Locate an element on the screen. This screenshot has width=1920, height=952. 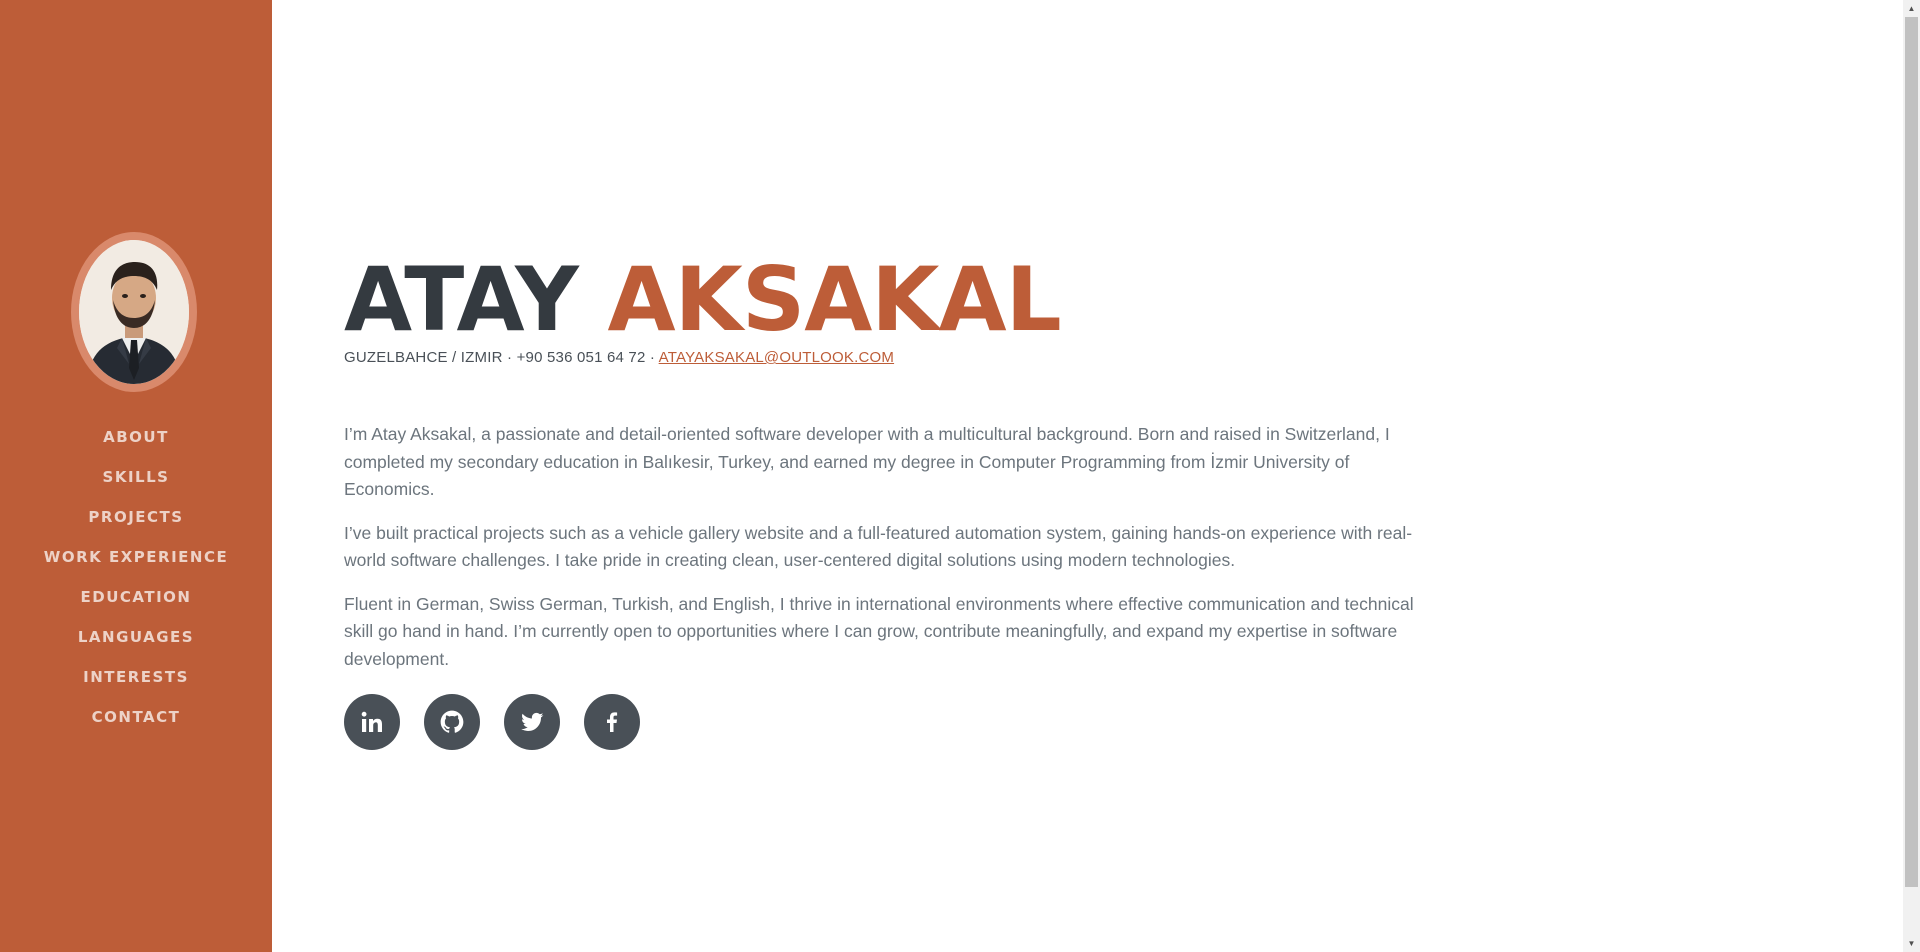
vertical-scrollbar: ▲ ▼ is located at coordinates (1911, 476).